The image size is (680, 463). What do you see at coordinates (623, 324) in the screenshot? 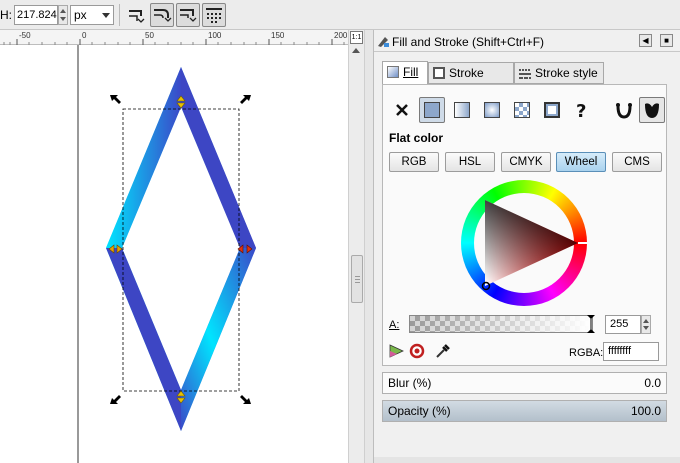
I see `alpha-input: 255` at bounding box center [623, 324].